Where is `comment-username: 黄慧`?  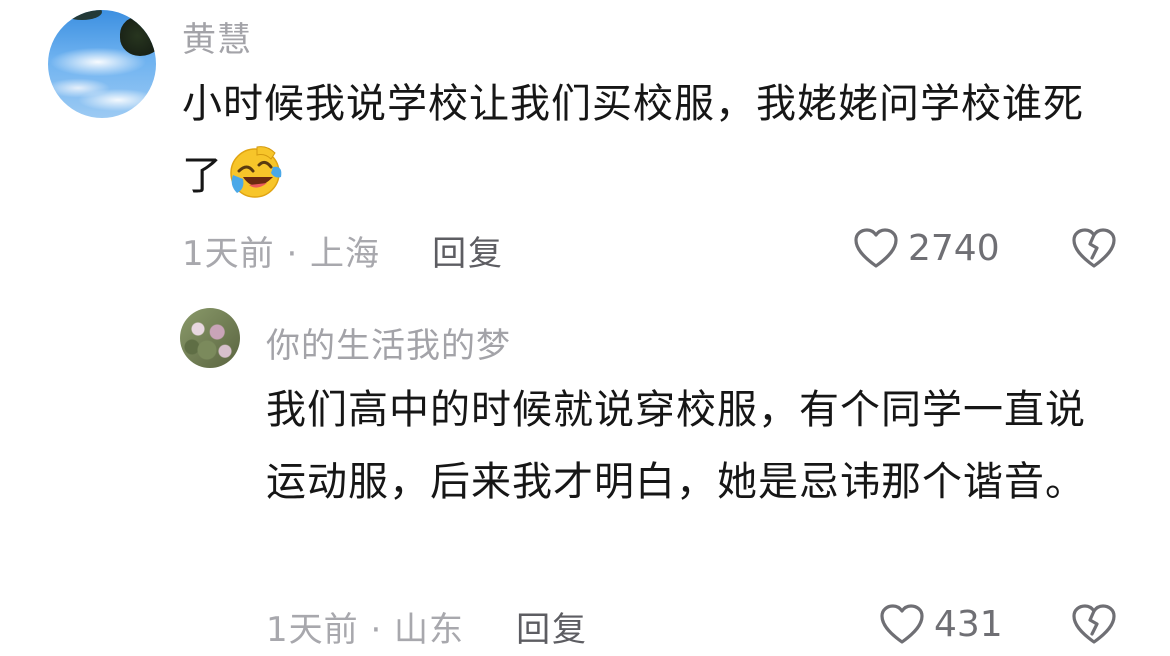 comment-username: 黄慧 is located at coordinates (217, 36).